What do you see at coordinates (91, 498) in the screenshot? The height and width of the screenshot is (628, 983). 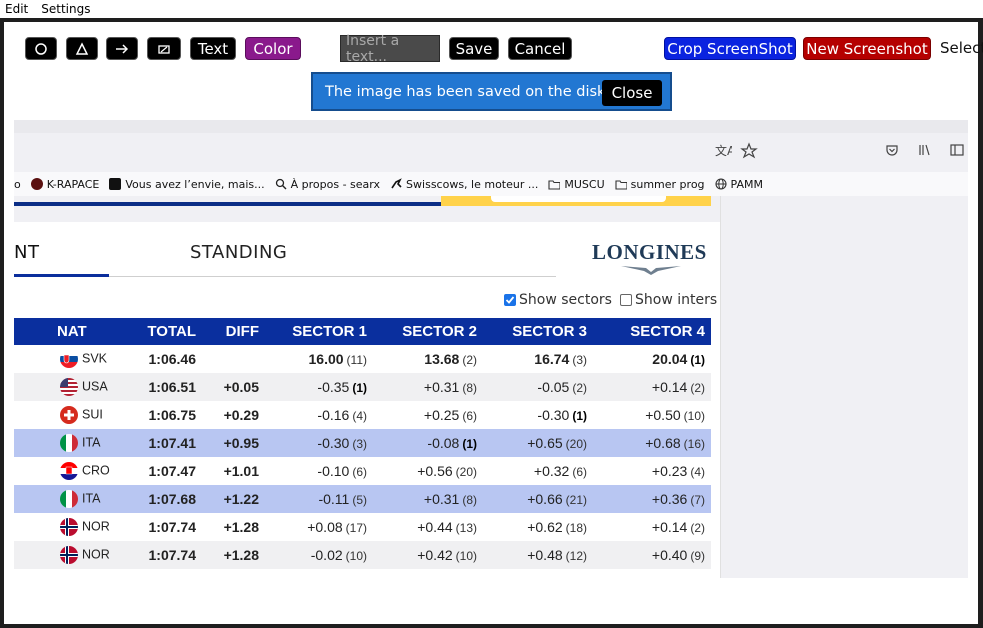 I see `nat-code: ITA` at bounding box center [91, 498].